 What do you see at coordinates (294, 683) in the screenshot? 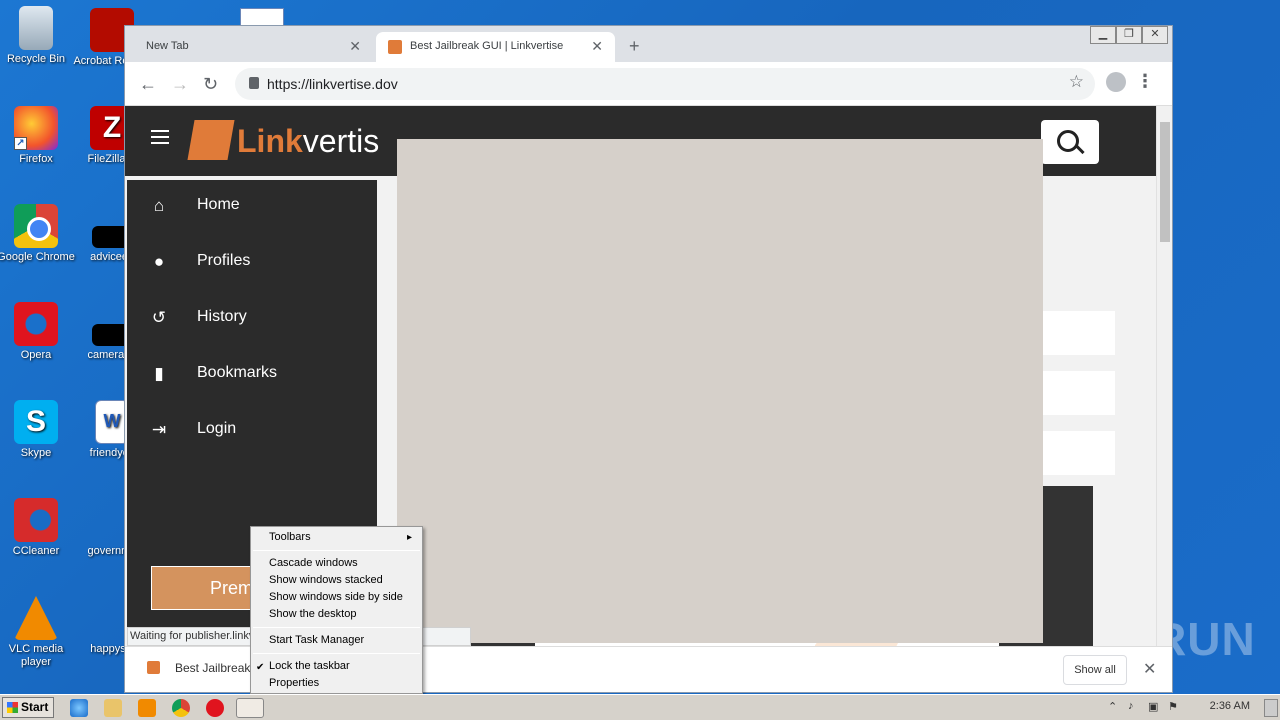
I see `menu-item-properties: Properties` at bounding box center [294, 683].